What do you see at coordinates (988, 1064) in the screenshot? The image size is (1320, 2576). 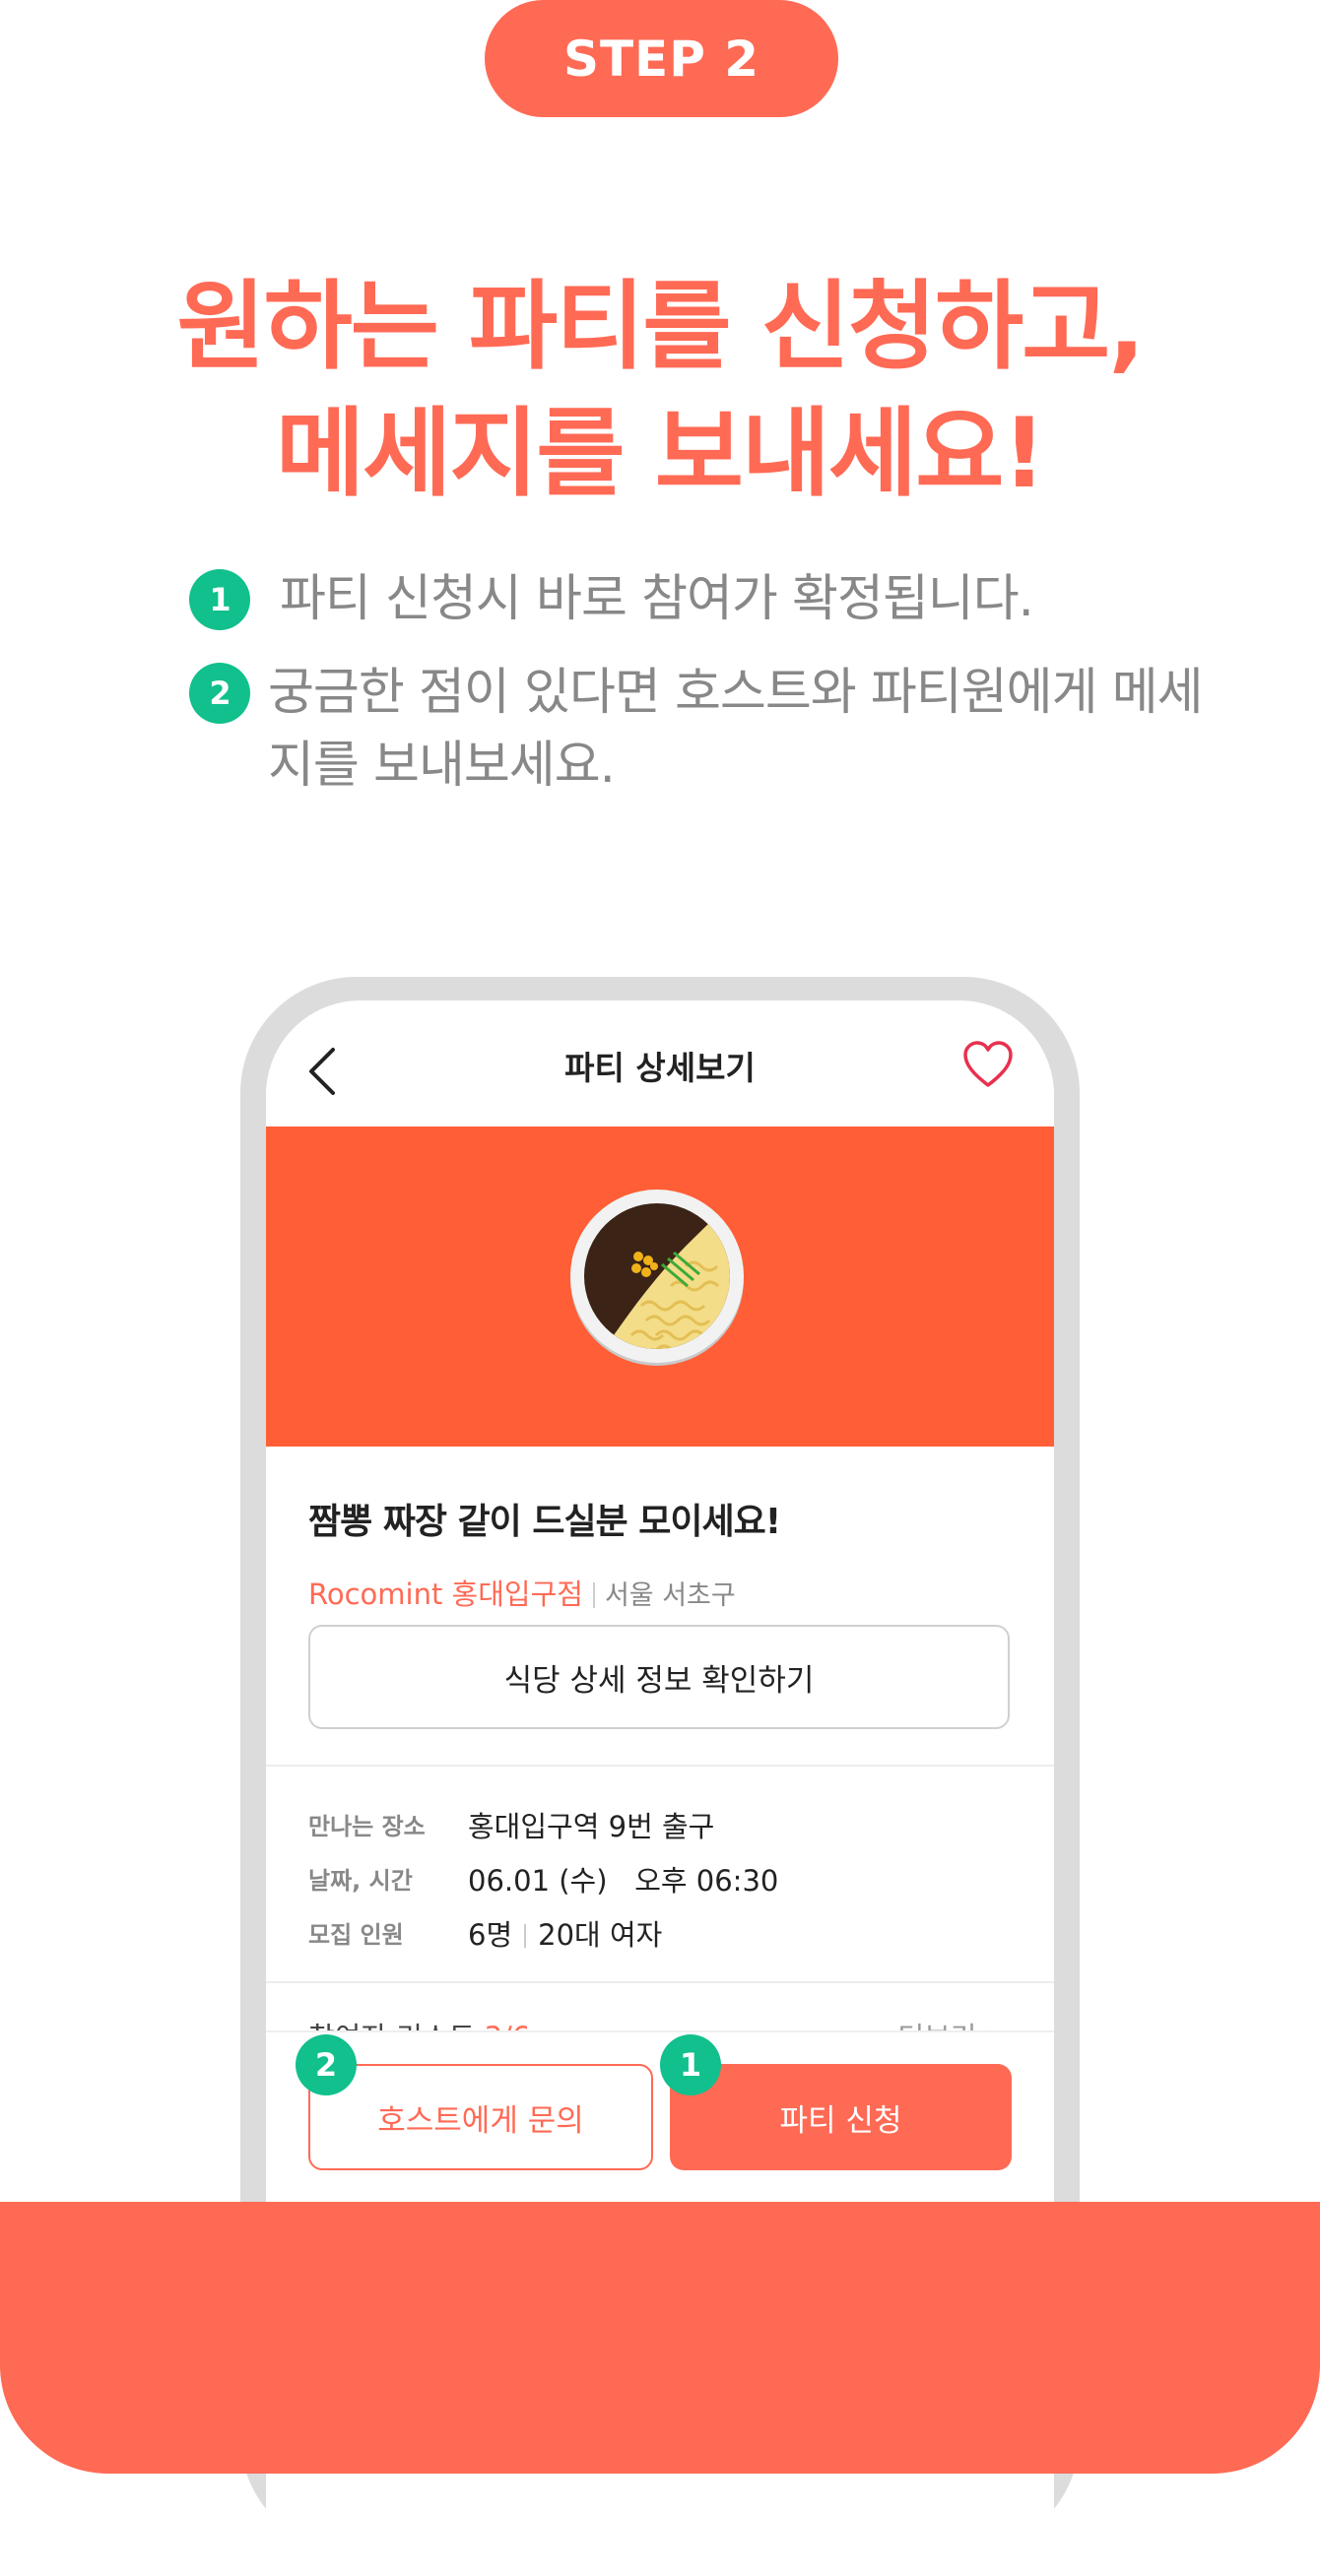 I see `heart-outline-icon` at bounding box center [988, 1064].